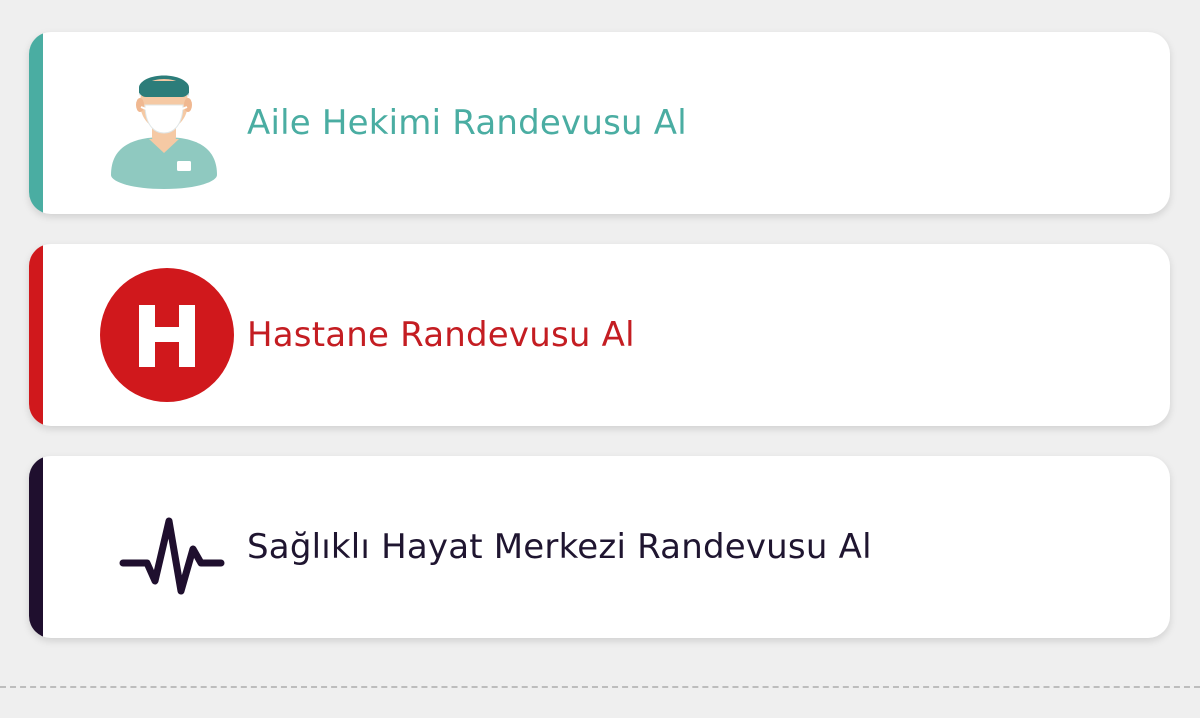  I want to click on doctor-icon, so click(164, 123).